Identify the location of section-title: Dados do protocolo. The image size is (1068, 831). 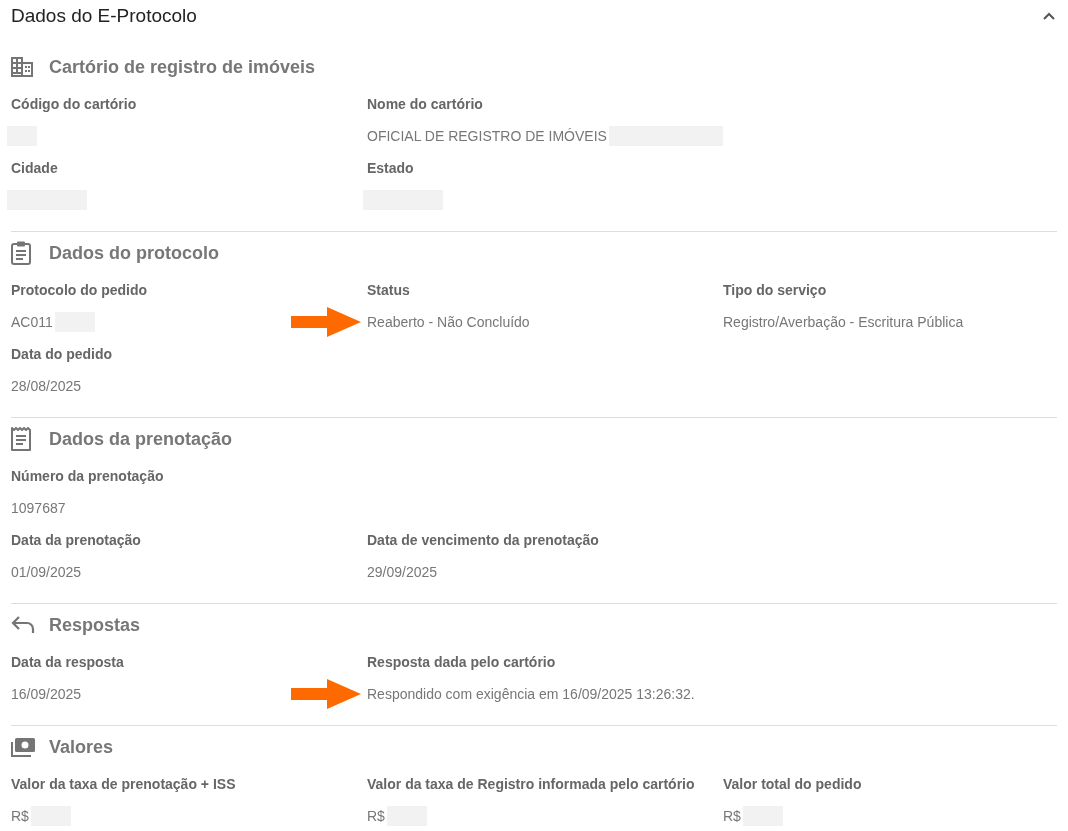
(134, 253).